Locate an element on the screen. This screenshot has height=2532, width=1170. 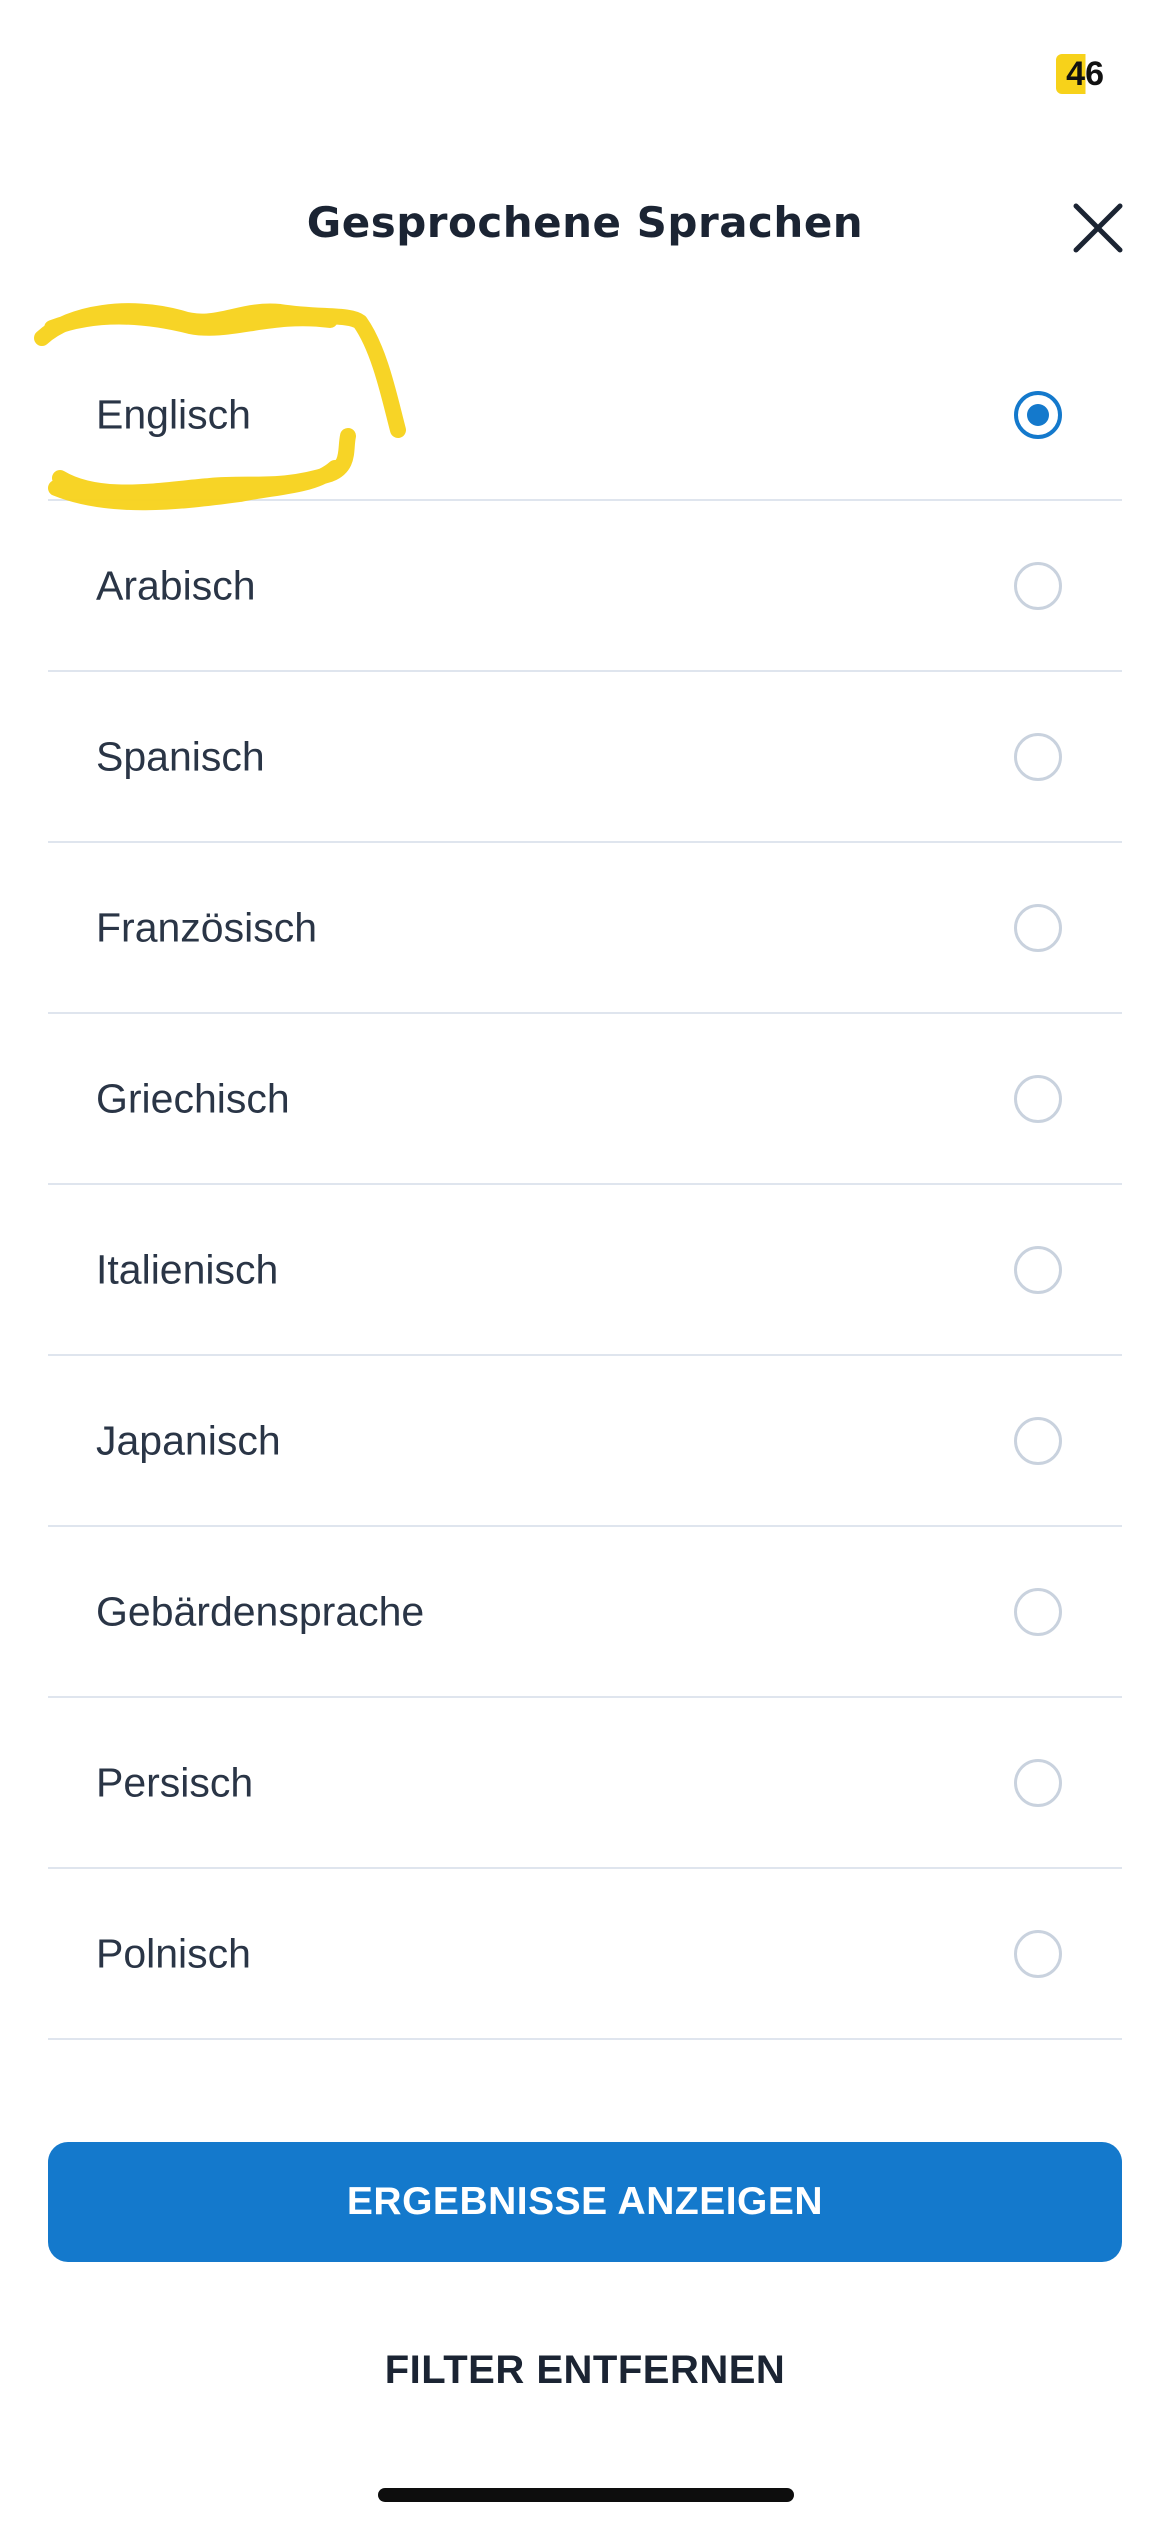
home-indicator is located at coordinates (586, 2495).